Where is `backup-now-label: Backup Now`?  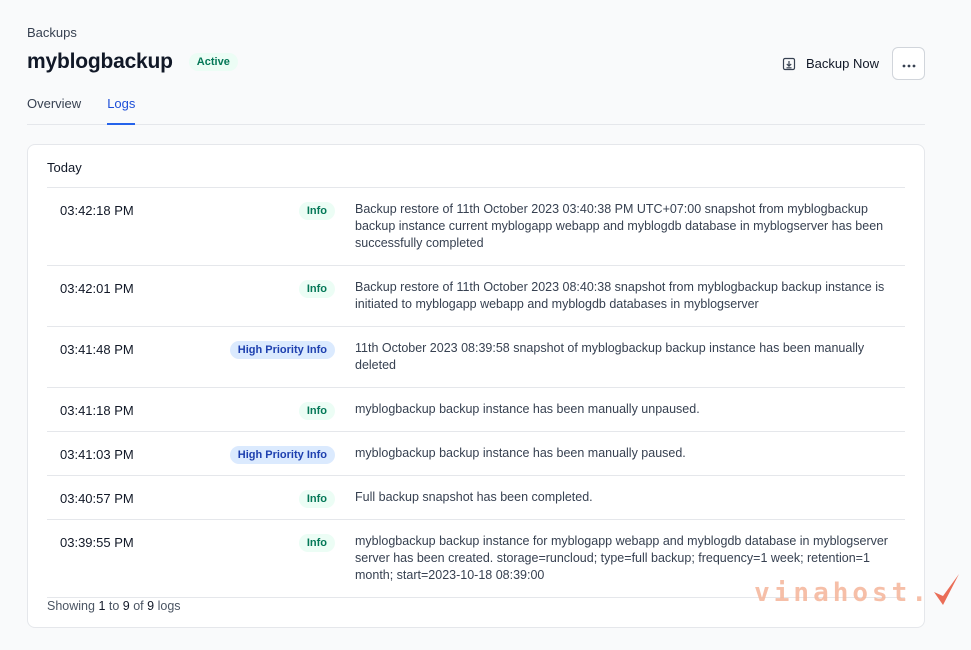 backup-now-label: Backup Now is located at coordinates (842, 63).